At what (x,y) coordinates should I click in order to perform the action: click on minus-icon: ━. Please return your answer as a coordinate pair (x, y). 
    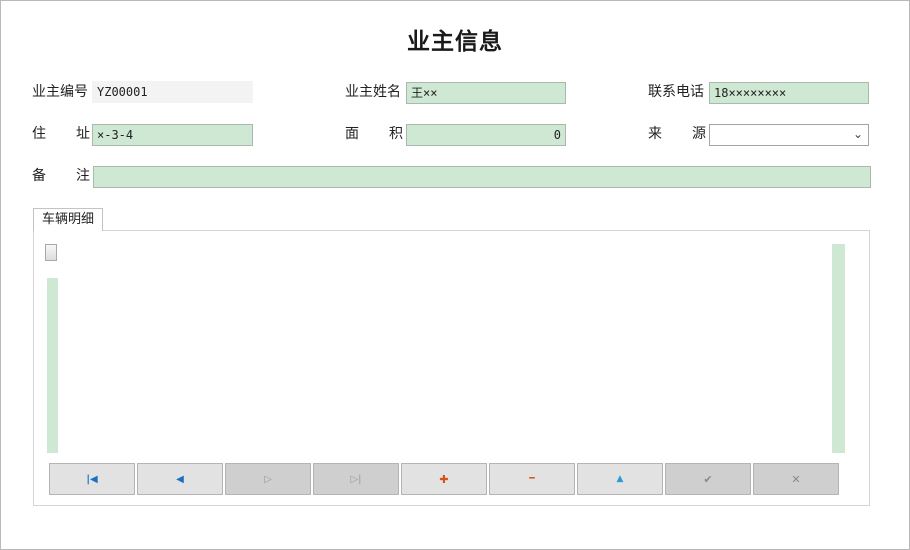
    Looking at the image, I should click on (532, 479).